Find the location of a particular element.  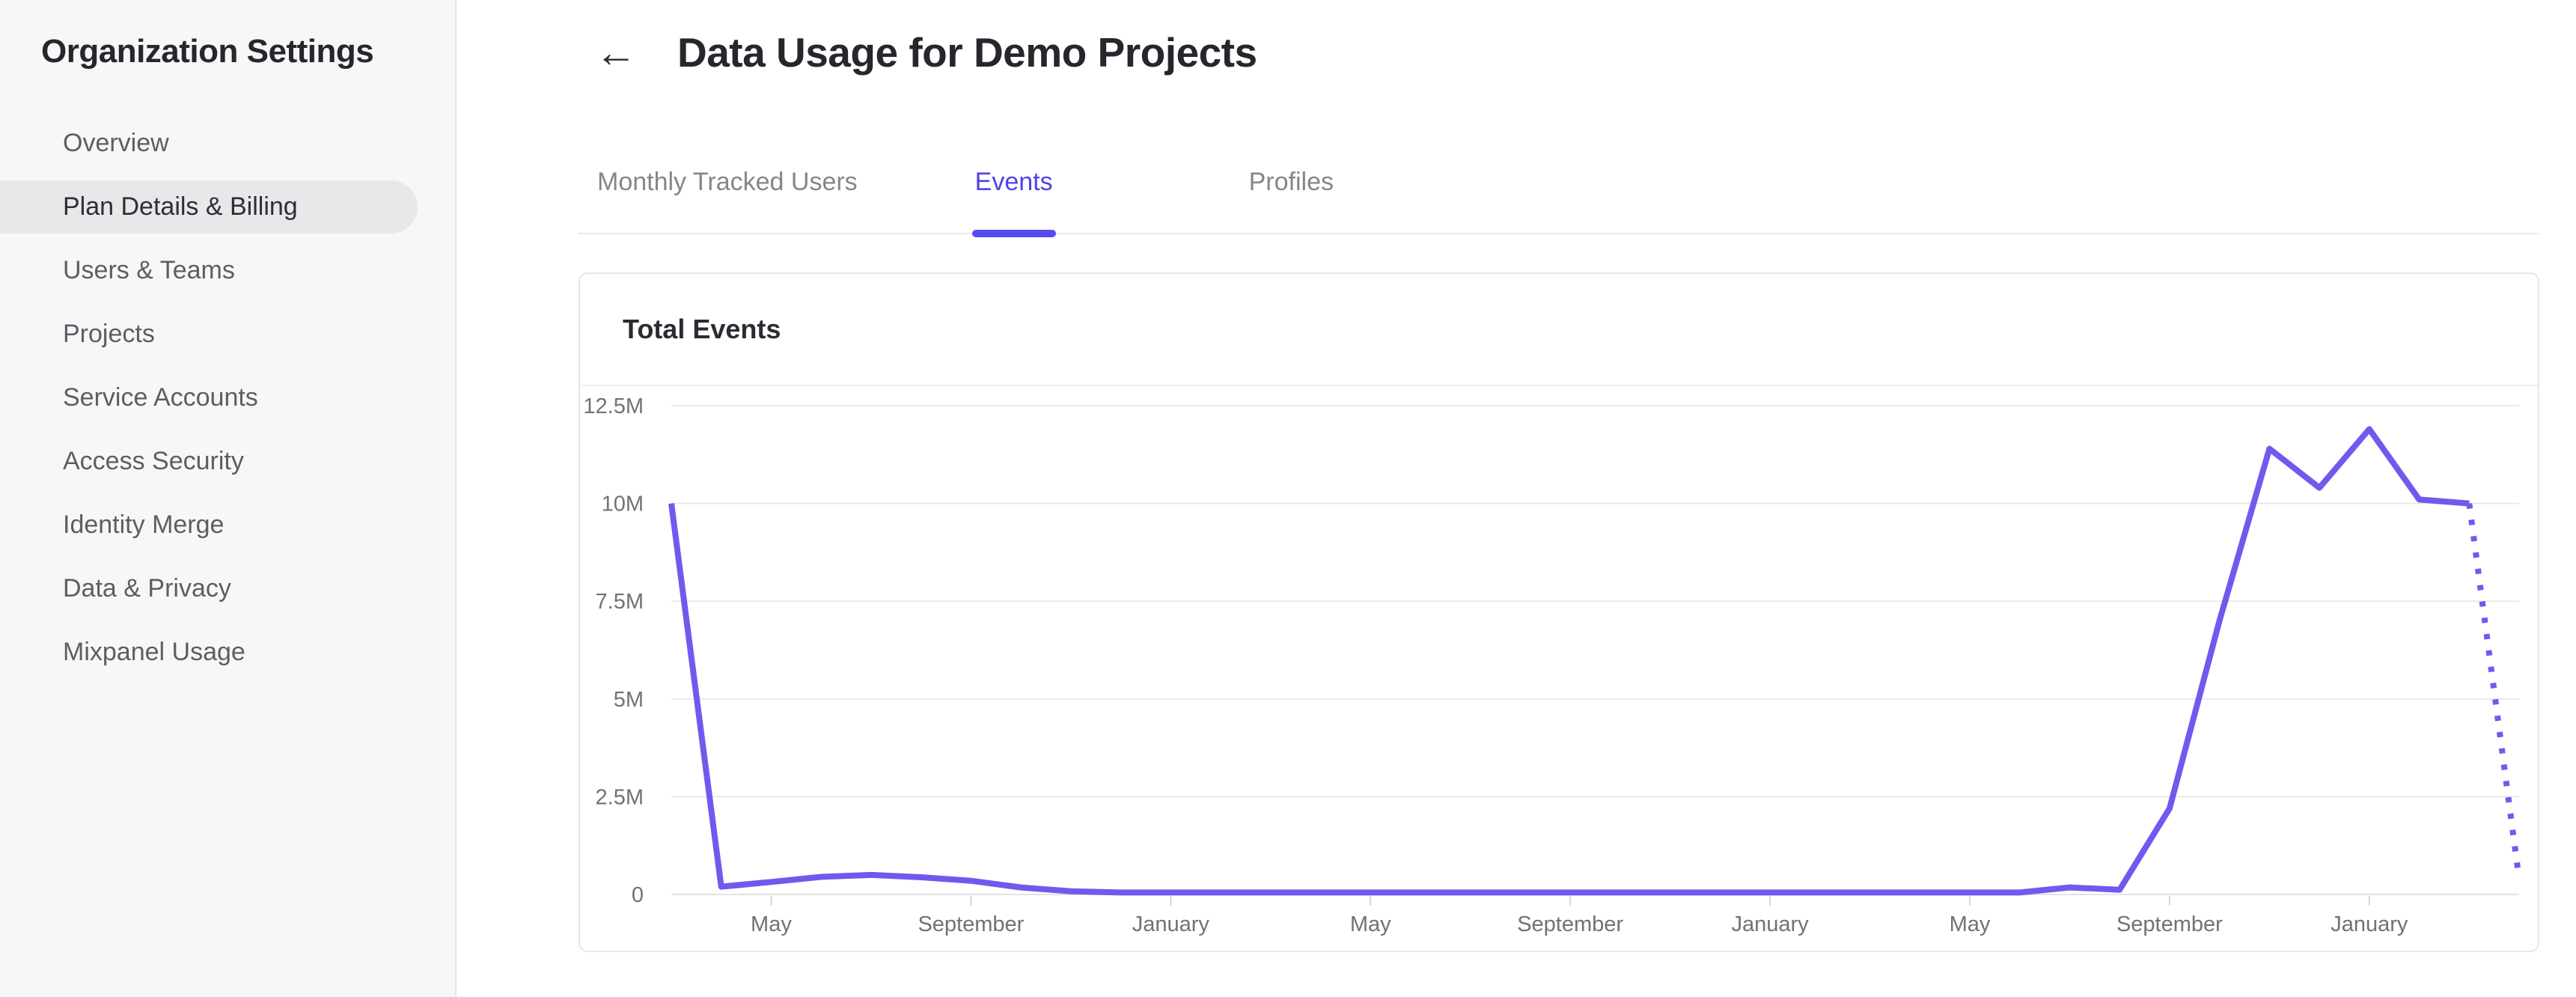

tab-monthly-tracked-users: Monthly Tracked Users is located at coordinates (727, 190).